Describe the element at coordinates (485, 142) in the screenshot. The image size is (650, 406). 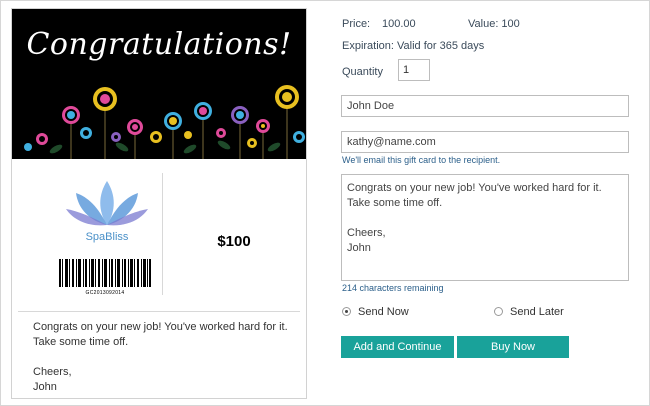
I see `recipient-email-input: kathy@name.com` at that location.